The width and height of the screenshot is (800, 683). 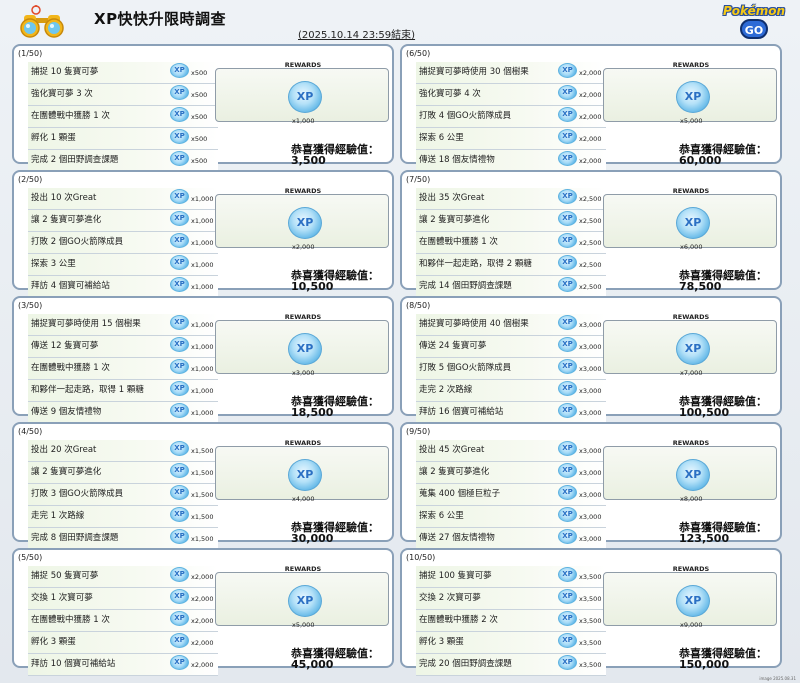 I want to click on task-name: 投出 10 次Great, so click(x=64, y=198).